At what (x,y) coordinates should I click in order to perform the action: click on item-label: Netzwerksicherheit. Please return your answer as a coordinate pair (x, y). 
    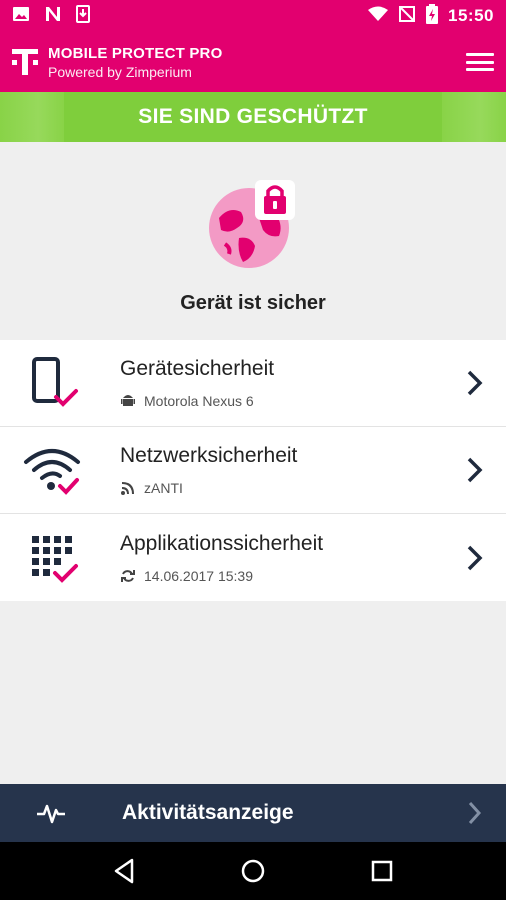
    Looking at the image, I should click on (209, 455).